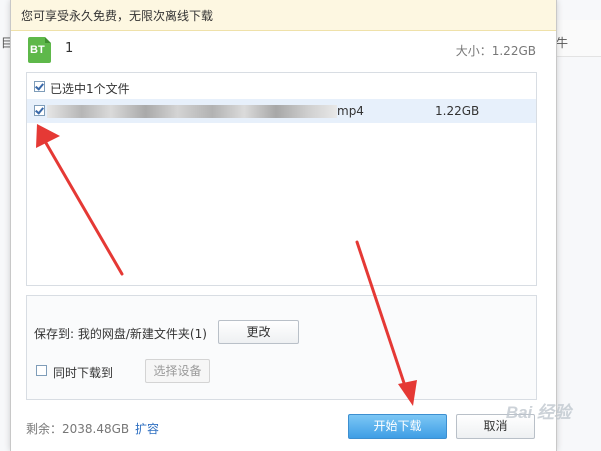 The width and height of the screenshot is (601, 451). Describe the element at coordinates (495, 51) in the screenshot. I see `total-size: 大小：1.22GB` at that location.